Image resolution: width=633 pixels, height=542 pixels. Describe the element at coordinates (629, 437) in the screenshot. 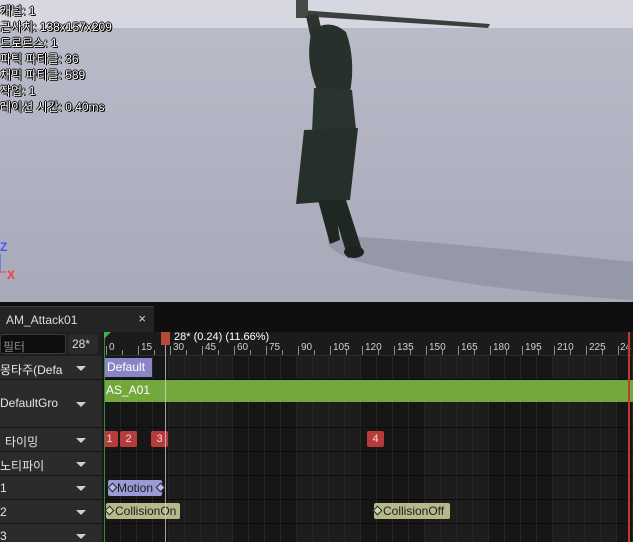

I see `end-marker` at that location.